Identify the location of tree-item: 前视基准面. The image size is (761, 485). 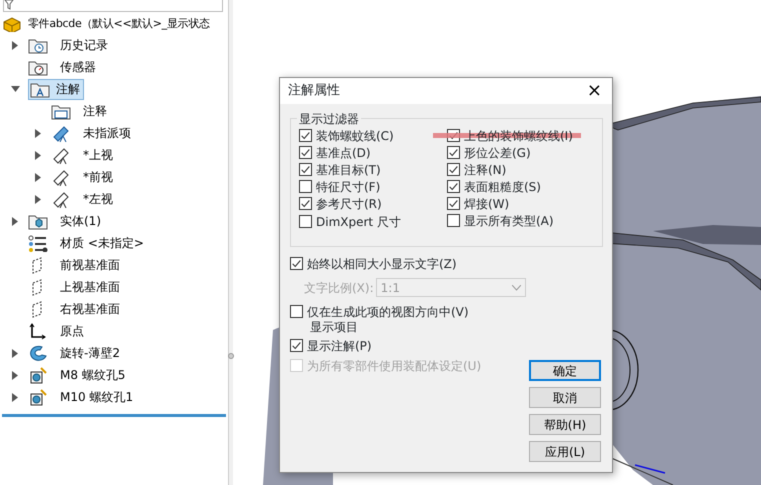
(90, 265).